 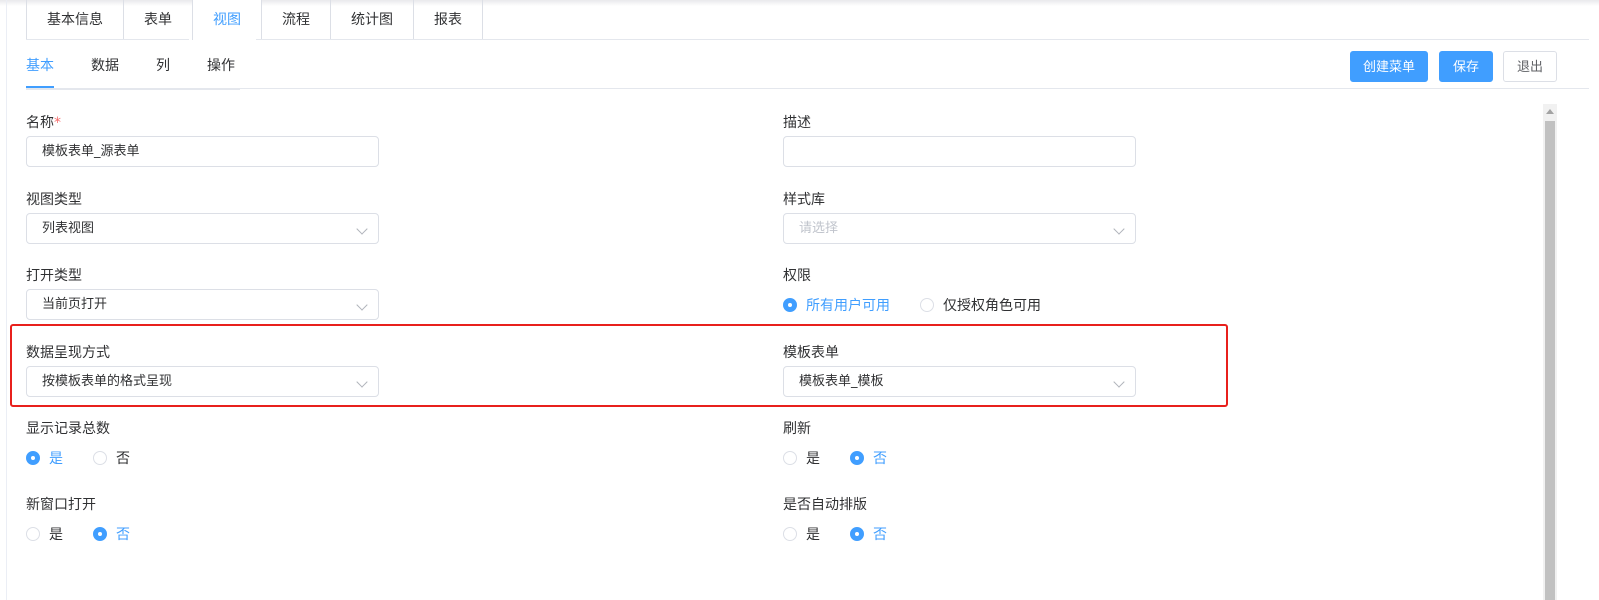 I want to click on radio-all-users-label: 所有用户可用, so click(x=848, y=306).